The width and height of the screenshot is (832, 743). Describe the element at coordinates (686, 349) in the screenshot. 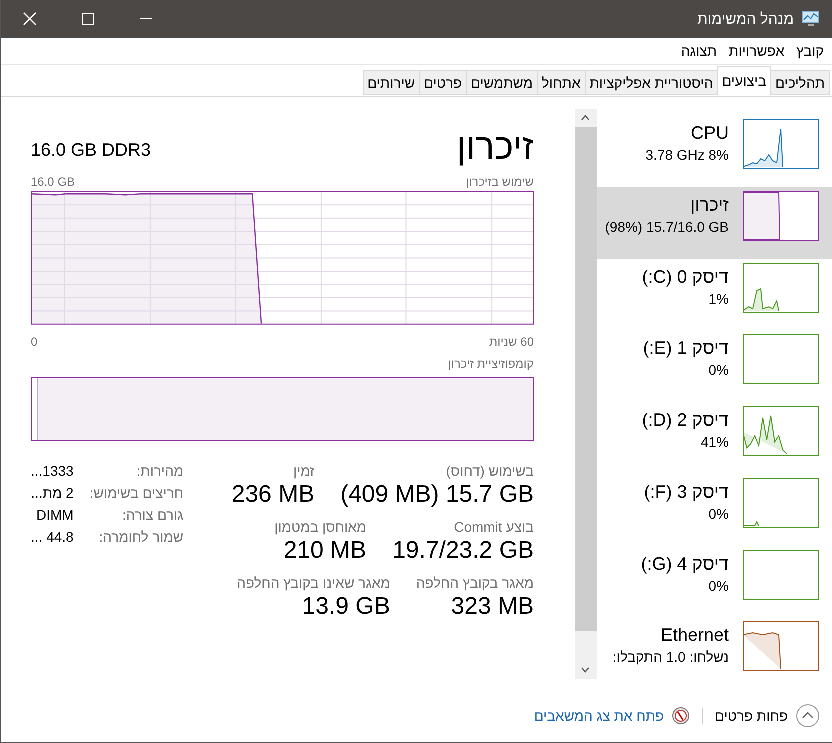

I see `resource-name: דיסק 1 (E:)` at that location.